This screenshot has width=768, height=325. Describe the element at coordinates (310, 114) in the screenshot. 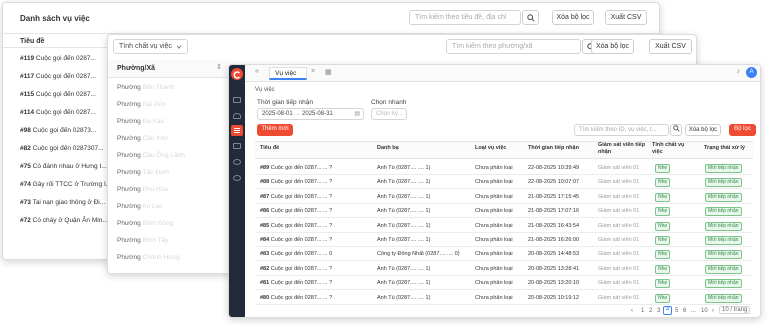

I see `date-range-picker: 2025-08-01 → 2025-08-31 ▤` at that location.